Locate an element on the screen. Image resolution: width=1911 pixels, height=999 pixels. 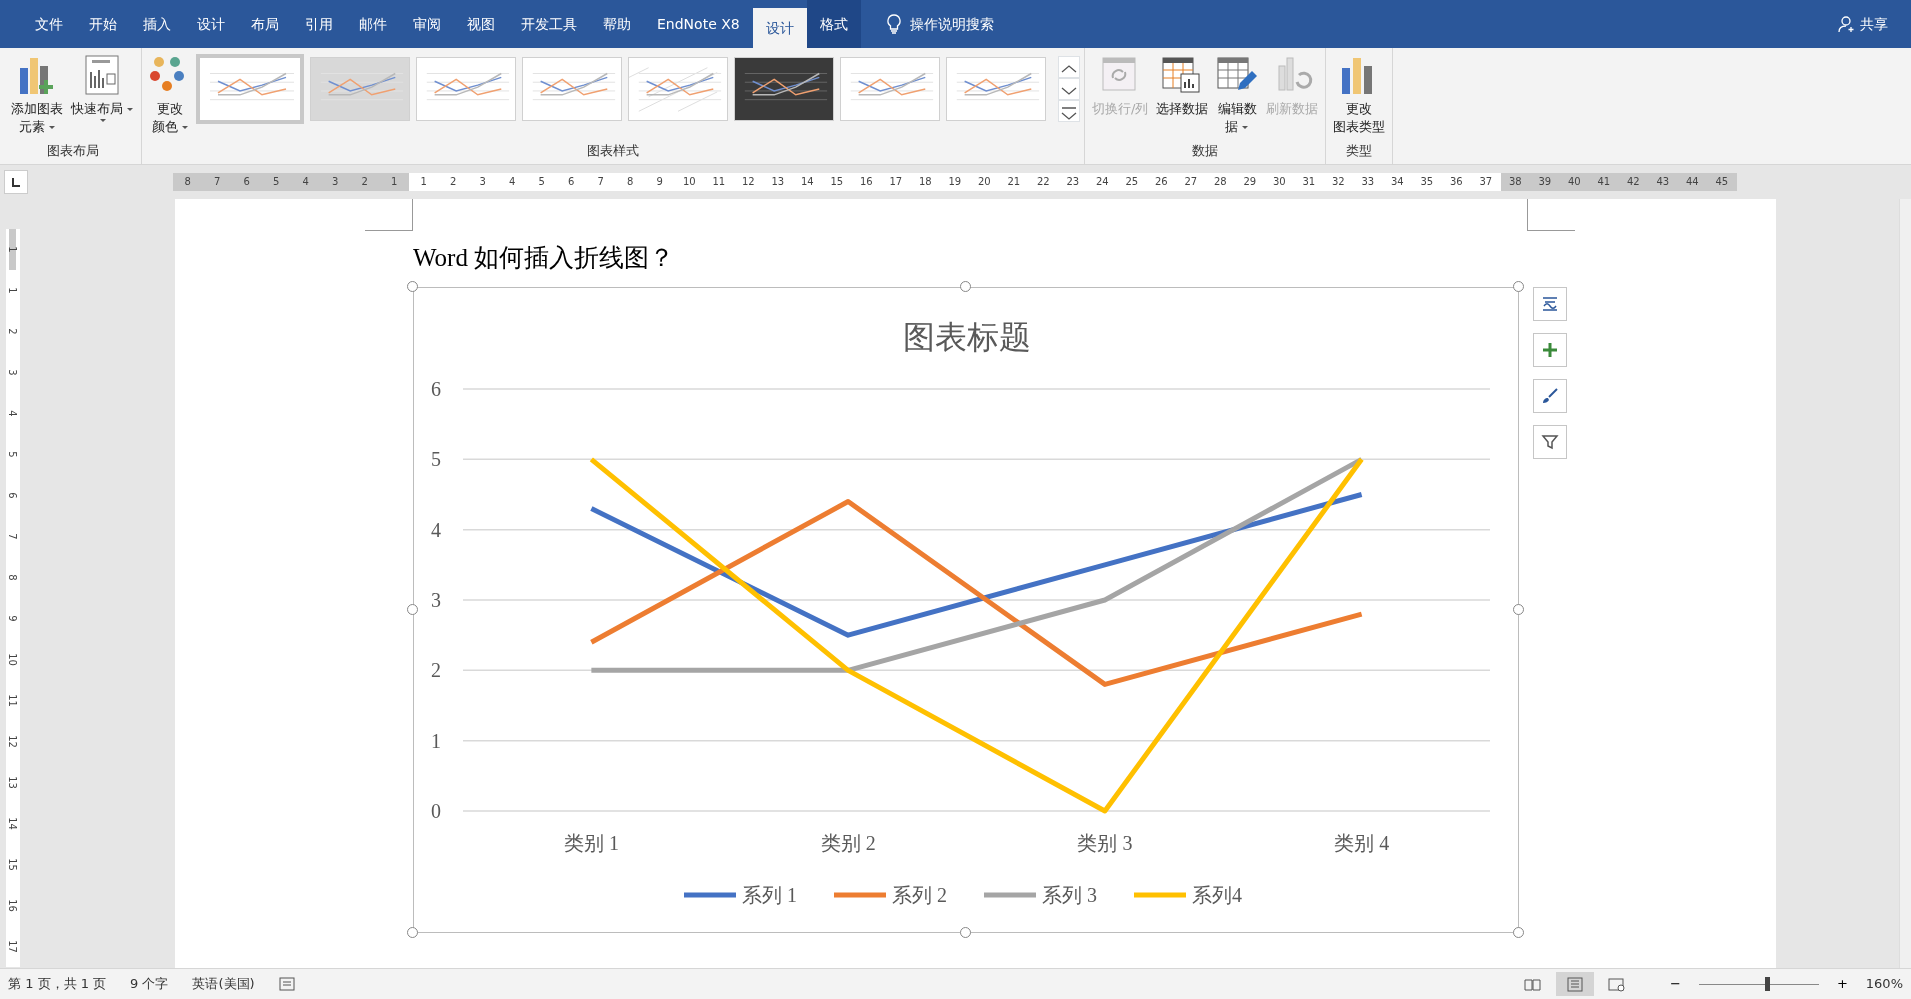
group-label: 数据 is located at coordinates (1205, 150).